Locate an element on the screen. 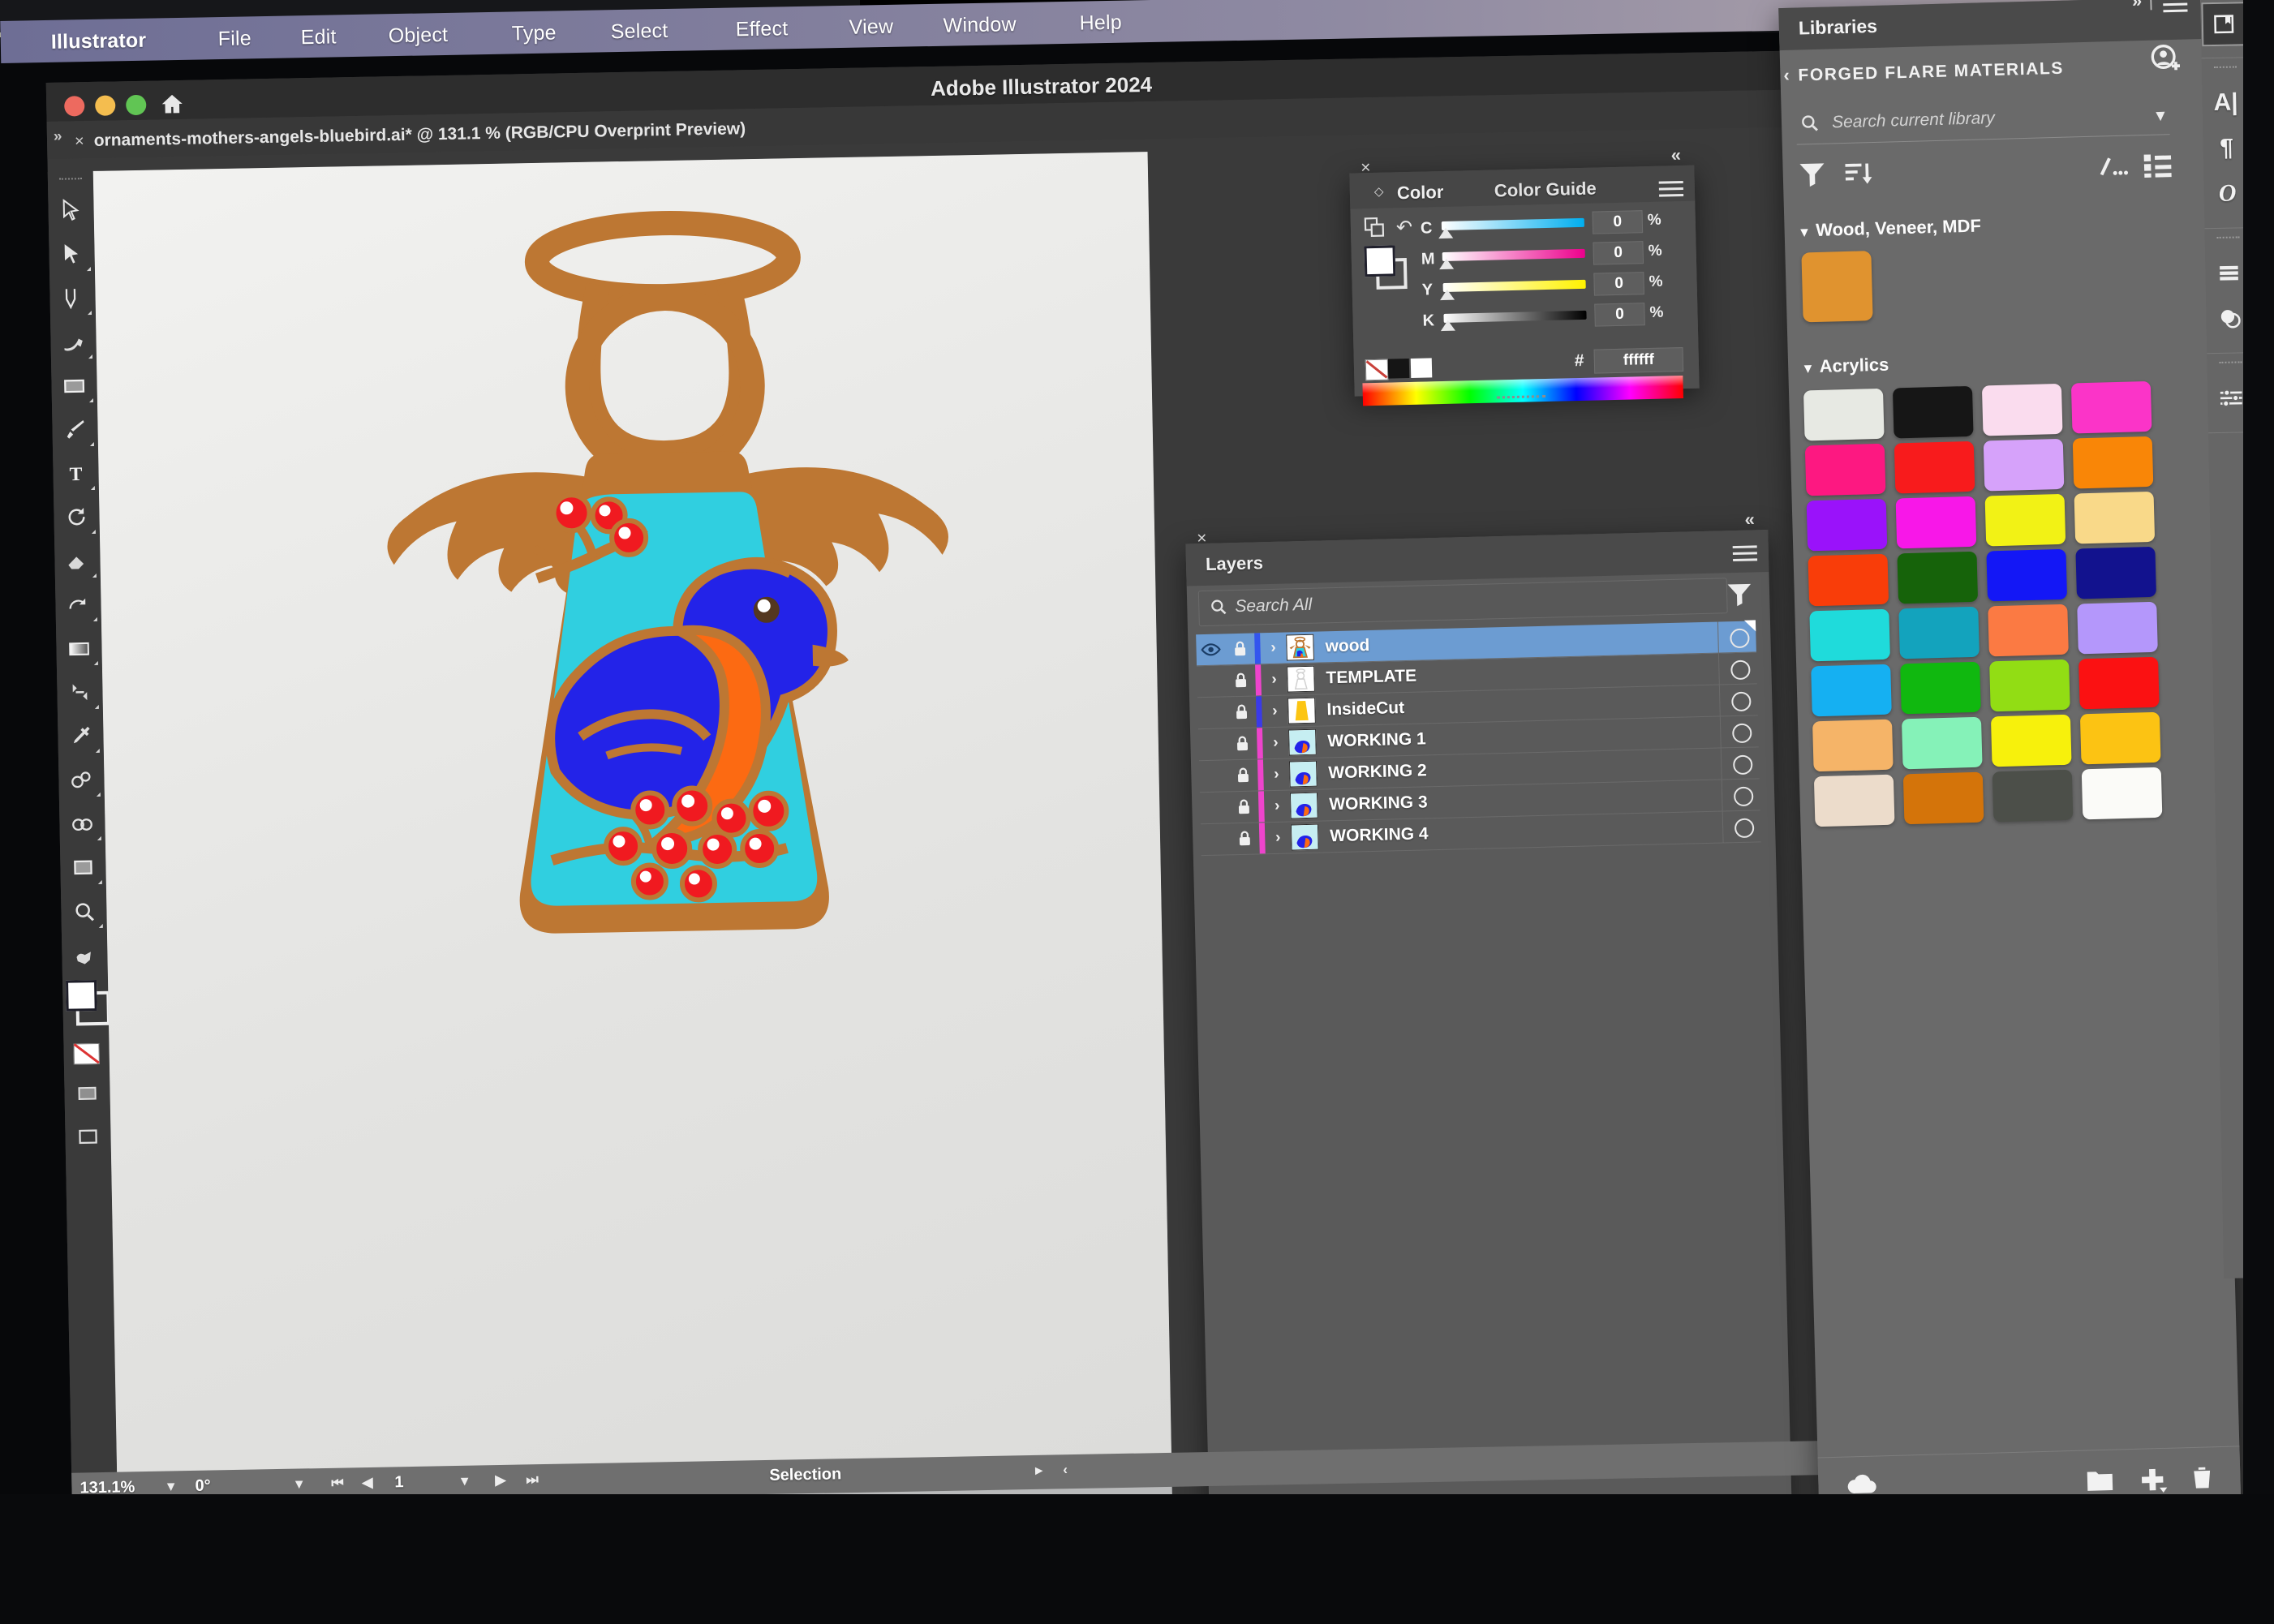 Image resolution: width=2274 pixels, height=1624 pixels. close-window-button is located at coordinates (74, 106).